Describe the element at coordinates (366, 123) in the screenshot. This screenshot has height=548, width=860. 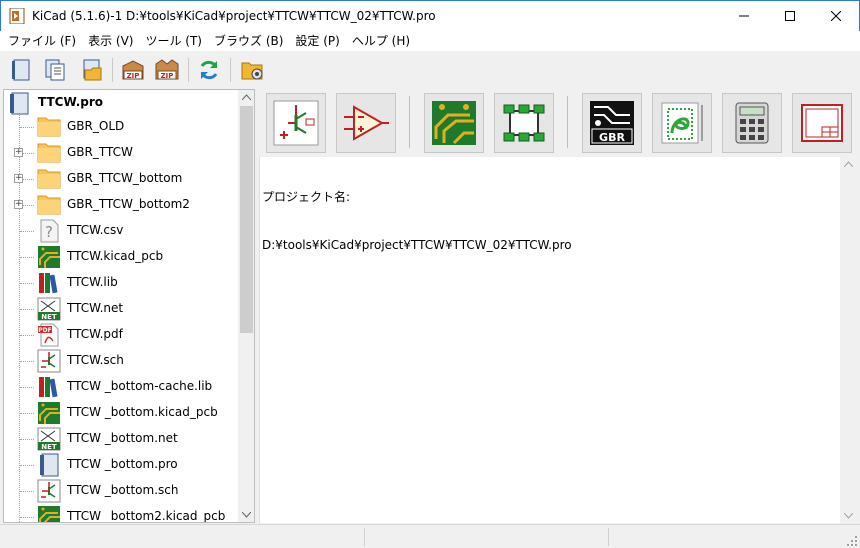
I see `symbol-editor-button` at that location.